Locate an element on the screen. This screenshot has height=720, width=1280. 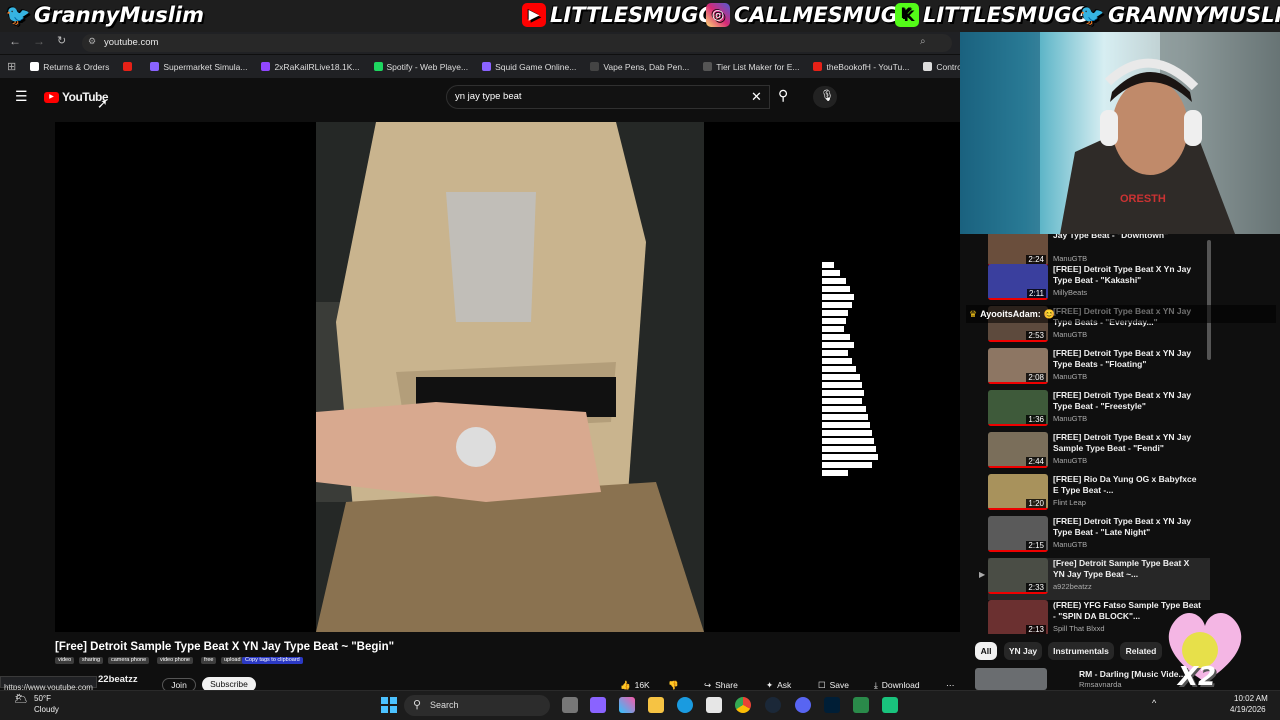
file-explorer-icon is located at coordinates (656, 705).